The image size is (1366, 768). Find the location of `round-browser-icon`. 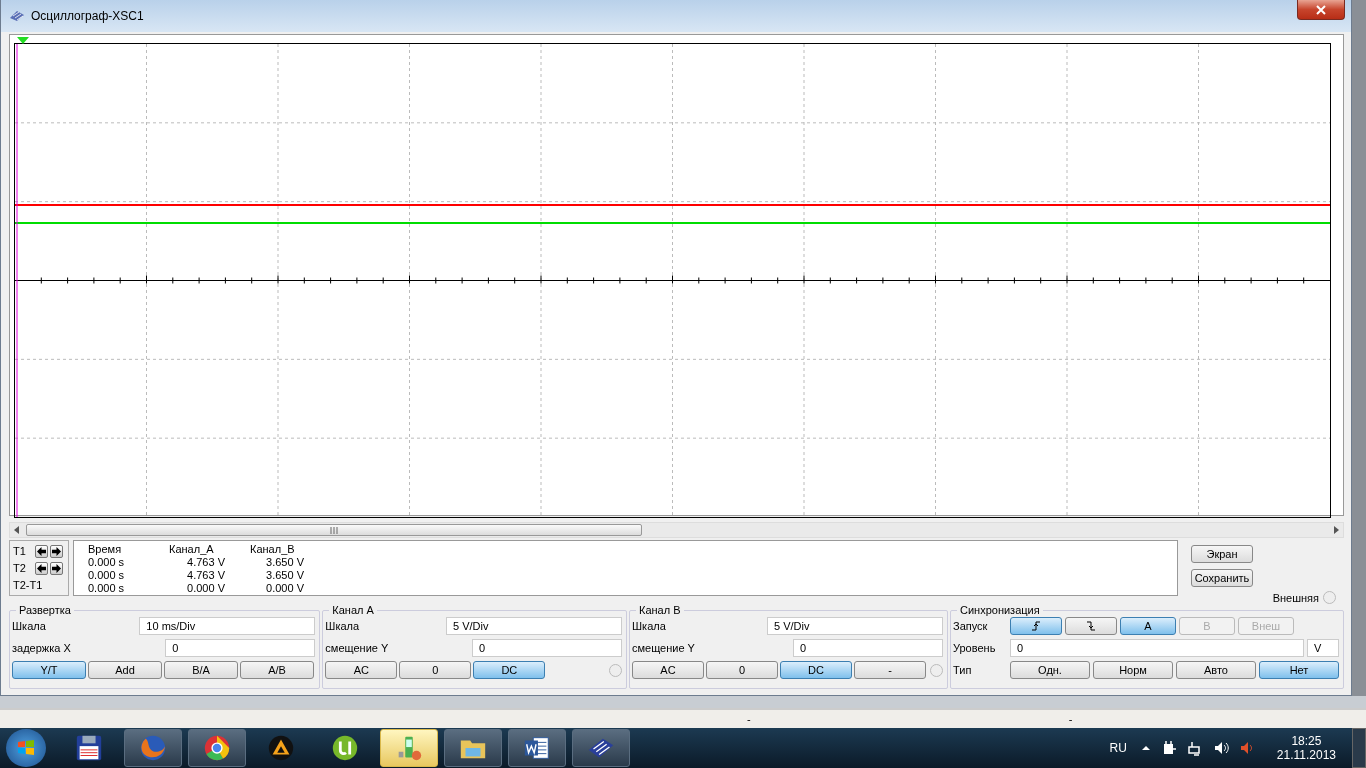

round-browser-icon is located at coordinates (217, 748).